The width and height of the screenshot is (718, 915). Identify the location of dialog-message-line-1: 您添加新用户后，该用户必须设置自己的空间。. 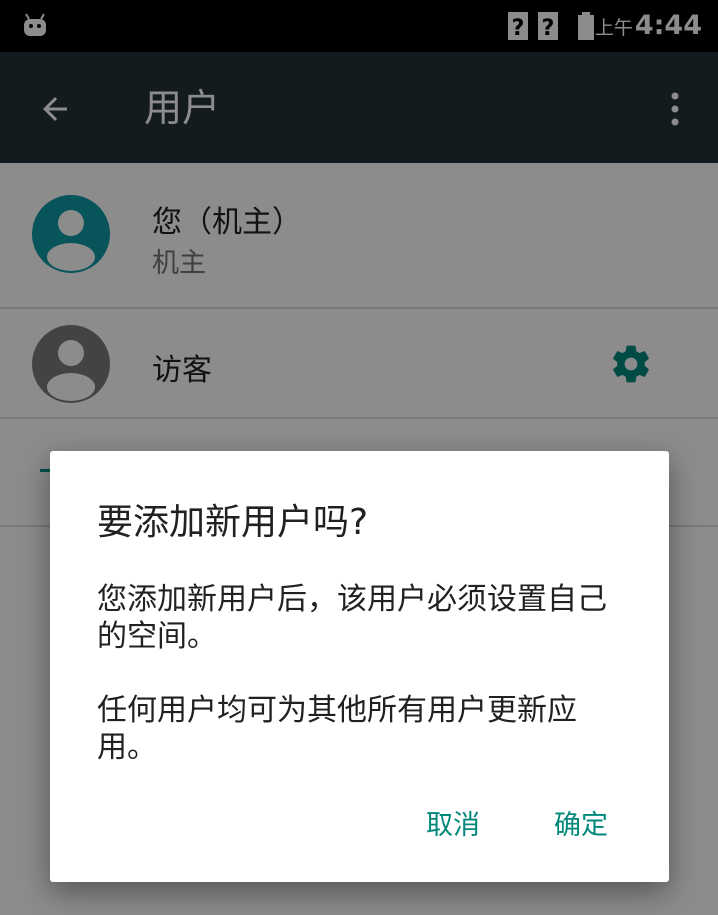
(352, 618).